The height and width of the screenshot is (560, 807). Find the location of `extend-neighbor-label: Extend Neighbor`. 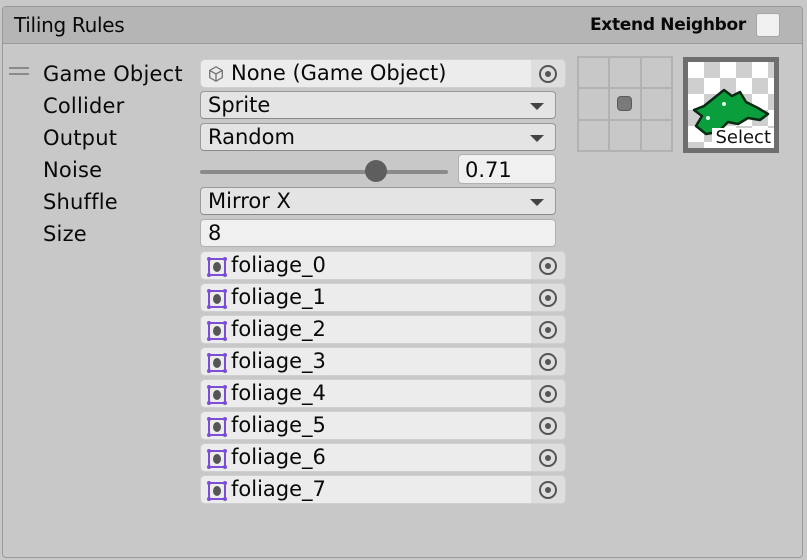

extend-neighbor-label: Extend Neighbor is located at coordinates (667, 25).